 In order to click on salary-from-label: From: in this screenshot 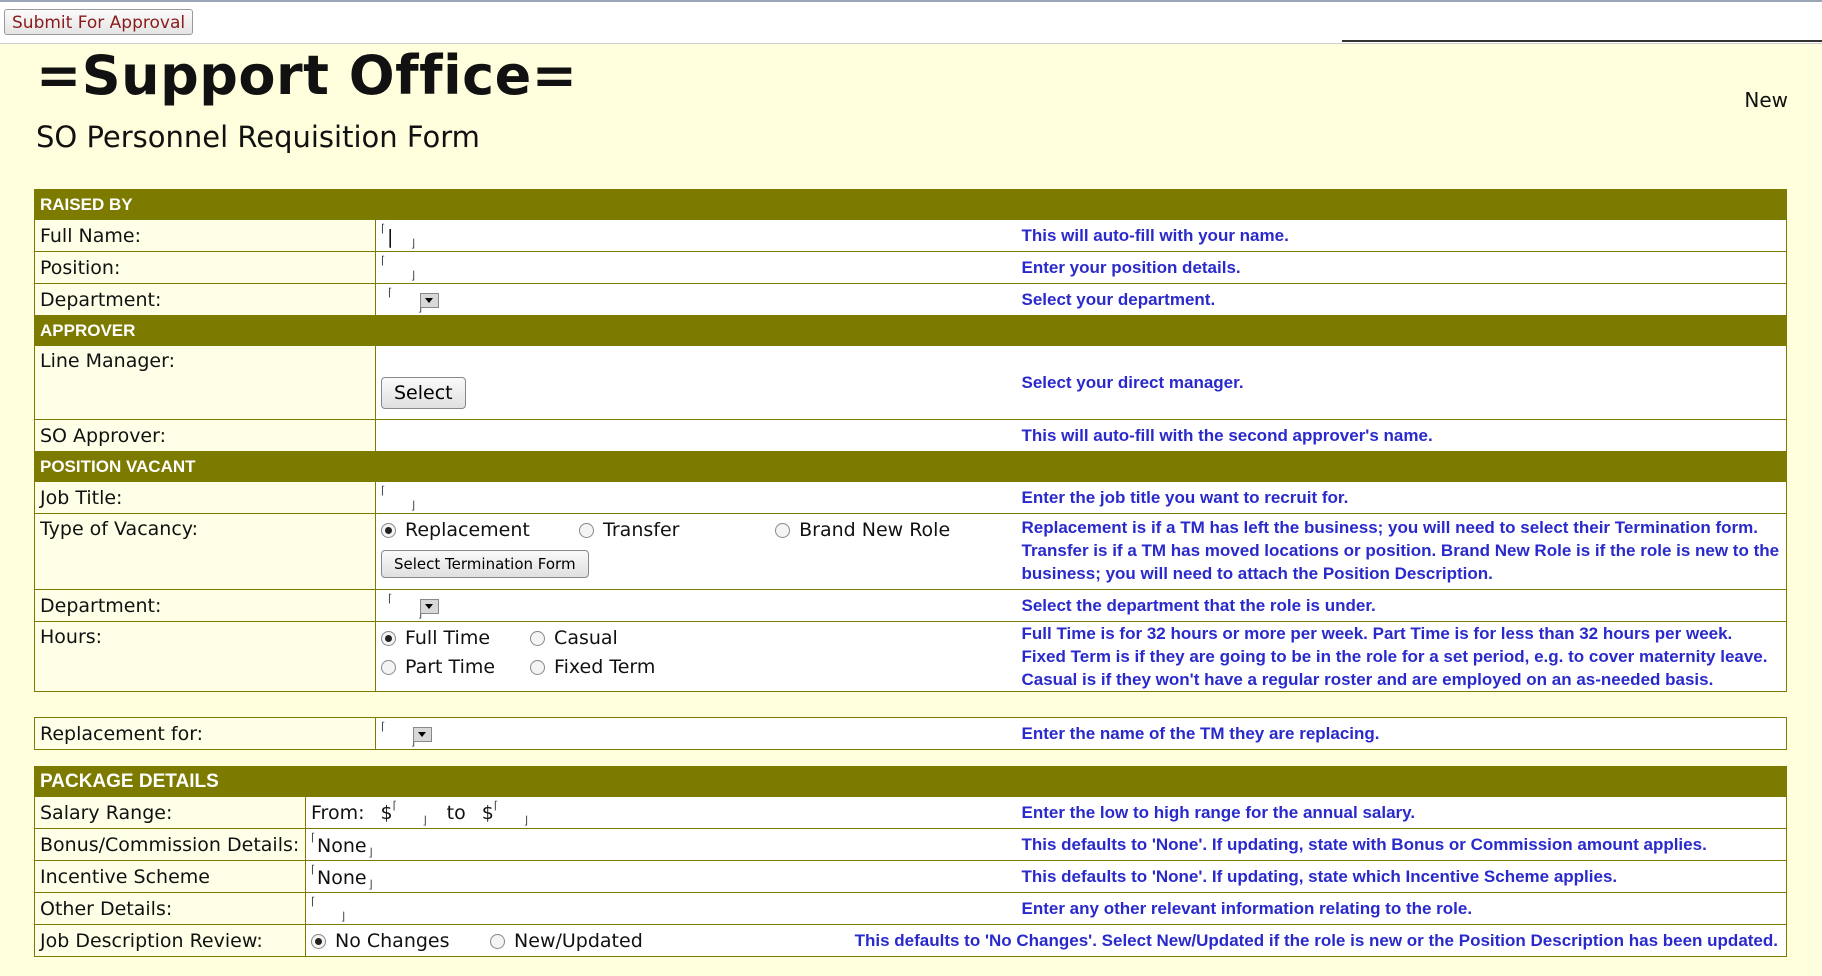, I will do `click(338, 812)`.